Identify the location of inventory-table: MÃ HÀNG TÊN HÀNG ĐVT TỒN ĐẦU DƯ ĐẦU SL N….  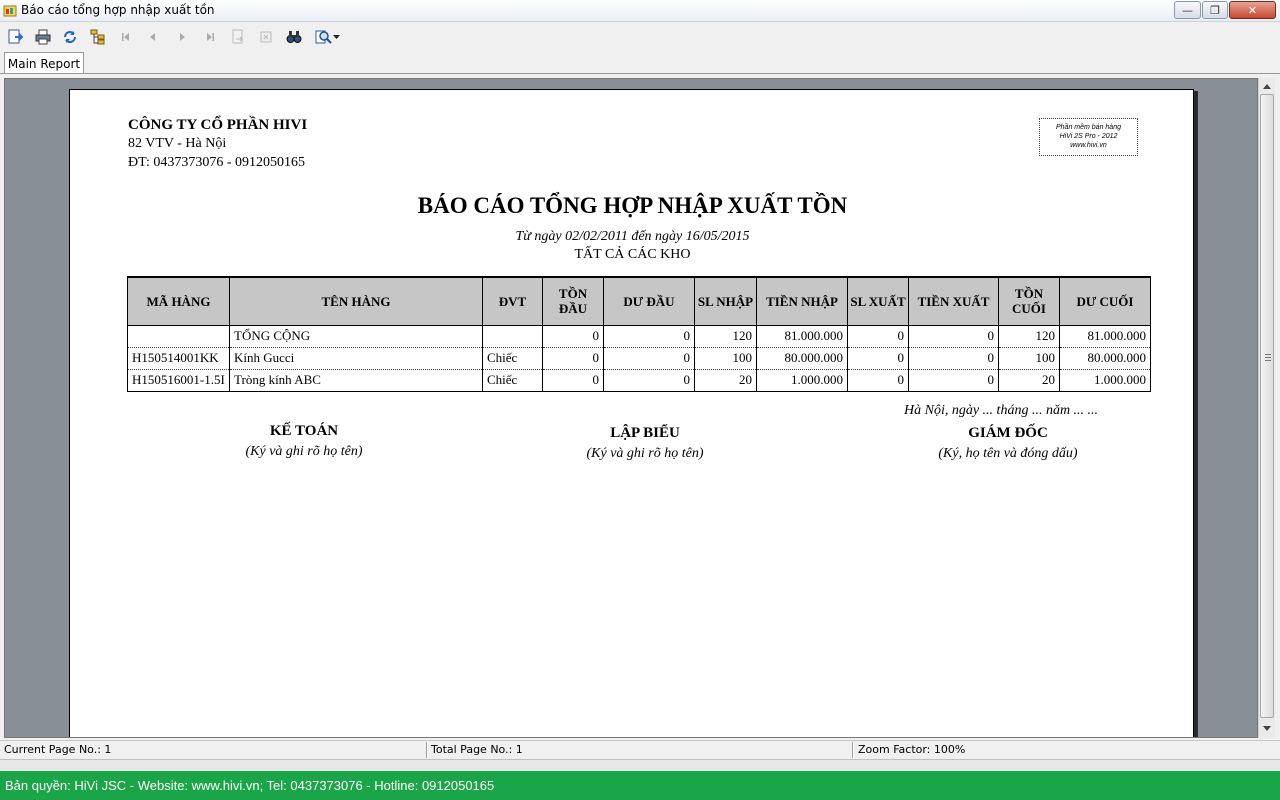
(639, 334).